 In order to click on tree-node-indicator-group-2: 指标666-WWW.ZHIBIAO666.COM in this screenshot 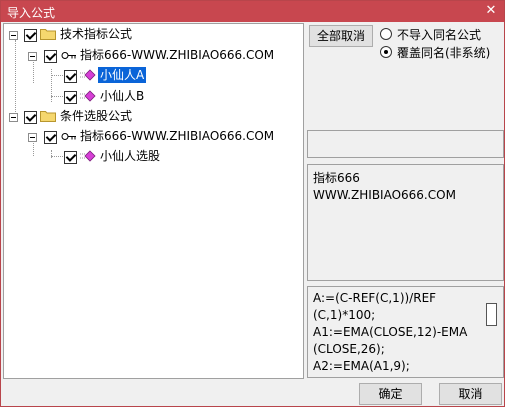, I will do `click(149, 137)`.